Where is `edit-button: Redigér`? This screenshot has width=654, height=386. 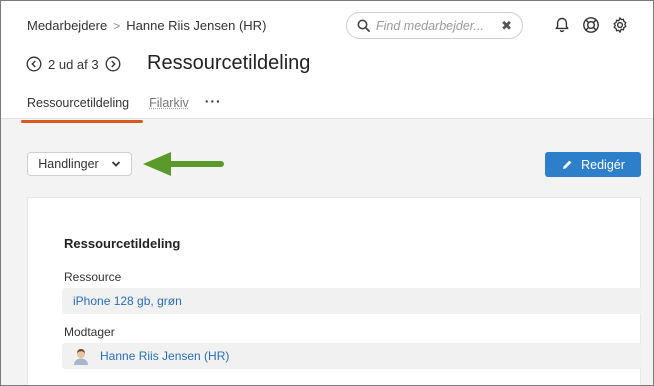
edit-button: Redigér is located at coordinates (593, 164).